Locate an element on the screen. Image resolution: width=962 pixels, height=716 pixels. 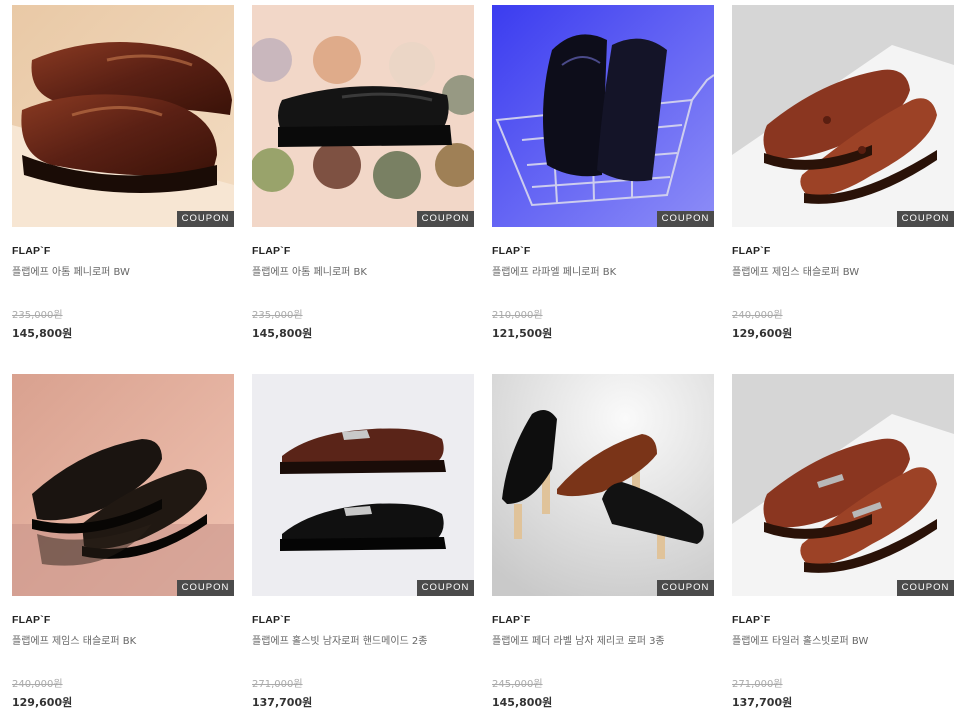
horsebit-loafers-brown-and-black is located at coordinates (363, 485).